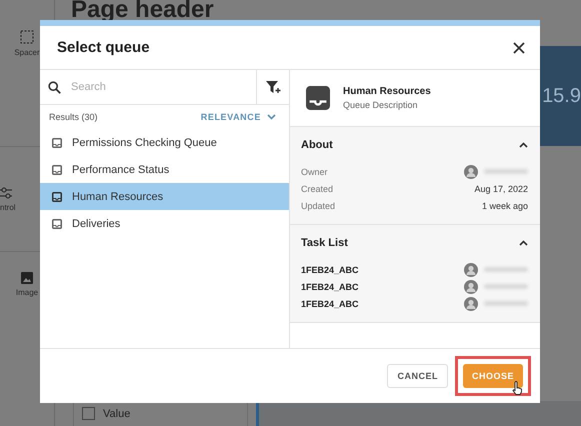 The image size is (581, 426). What do you see at coordinates (273, 87) in the screenshot?
I see `filter-icon` at bounding box center [273, 87].